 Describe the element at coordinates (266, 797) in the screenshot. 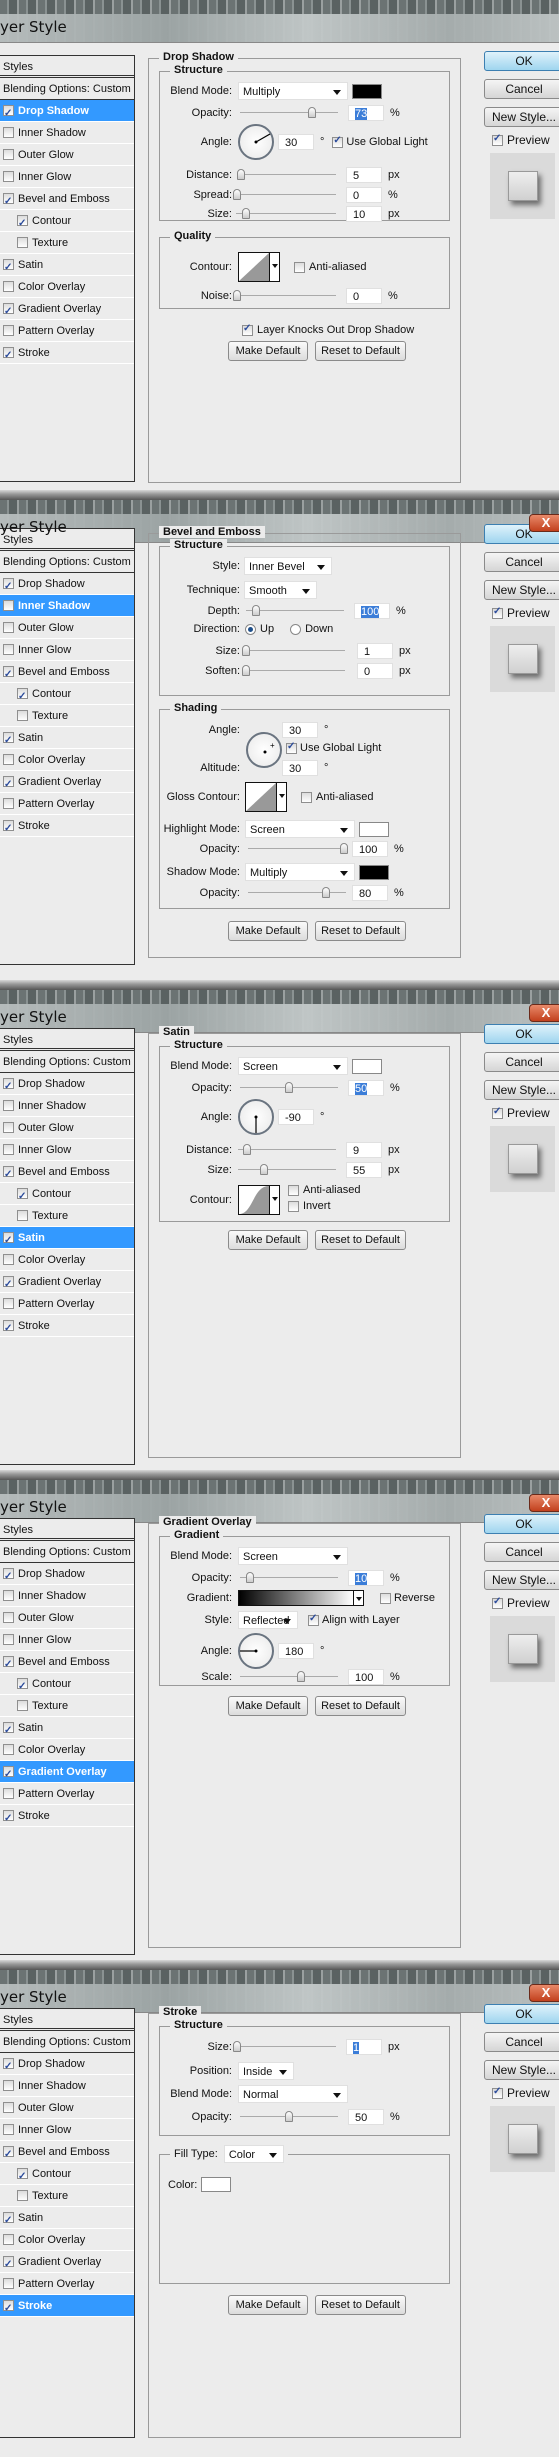

I see `gloss-contour-picker` at that location.